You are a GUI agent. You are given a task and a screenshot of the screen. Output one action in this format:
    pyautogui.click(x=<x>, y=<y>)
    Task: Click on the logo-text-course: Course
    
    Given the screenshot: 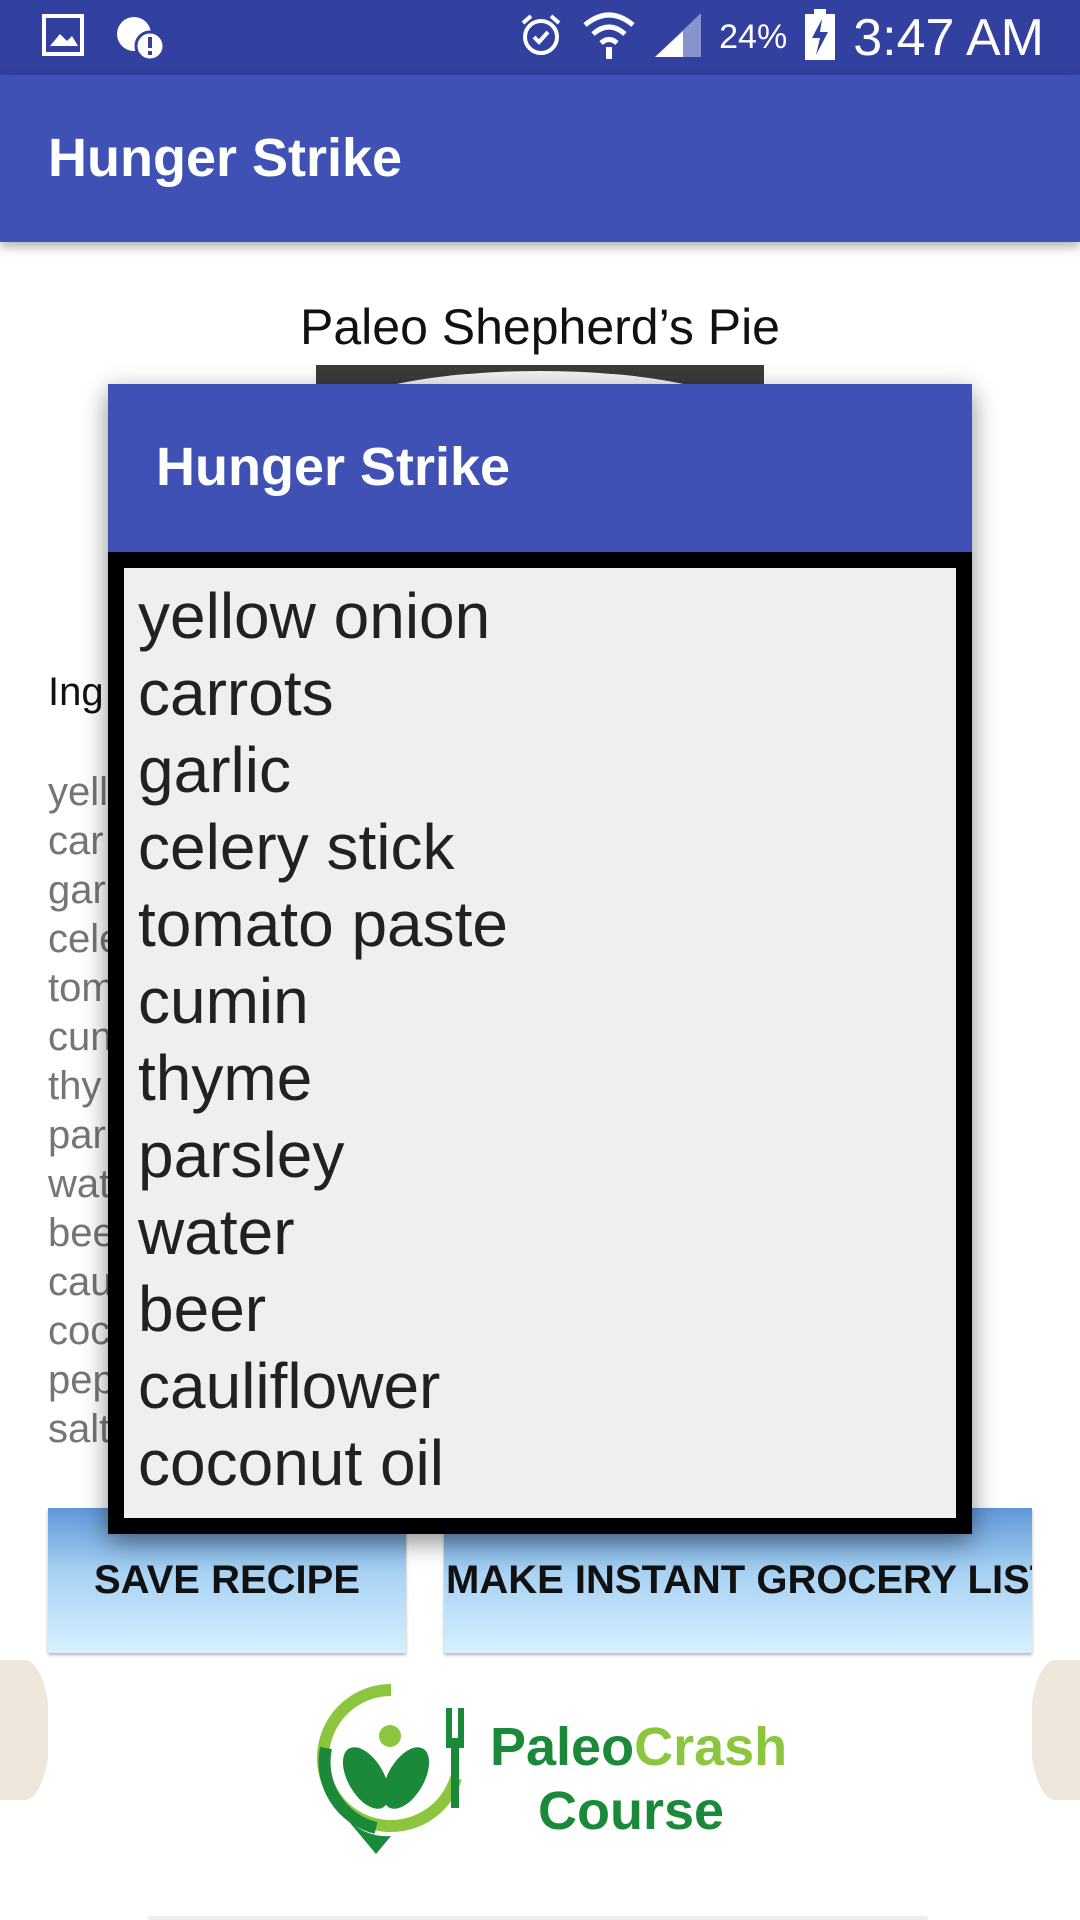 What is the action you would take?
    pyautogui.click(x=631, y=1811)
    